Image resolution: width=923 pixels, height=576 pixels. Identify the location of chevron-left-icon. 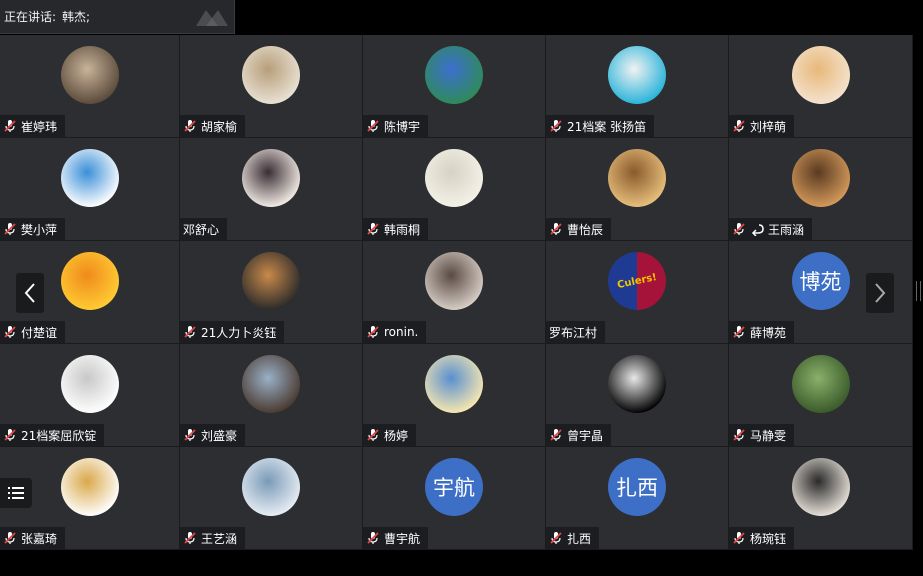
(29, 293).